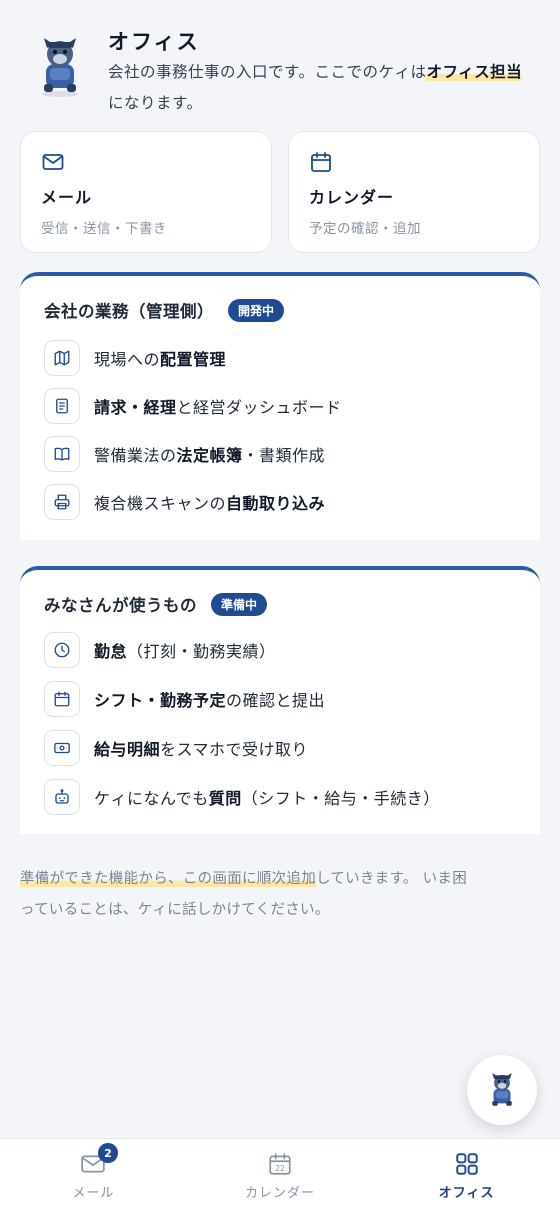 This screenshot has height=1212, width=560. What do you see at coordinates (62, 454) in the screenshot?
I see `book-icon` at bounding box center [62, 454].